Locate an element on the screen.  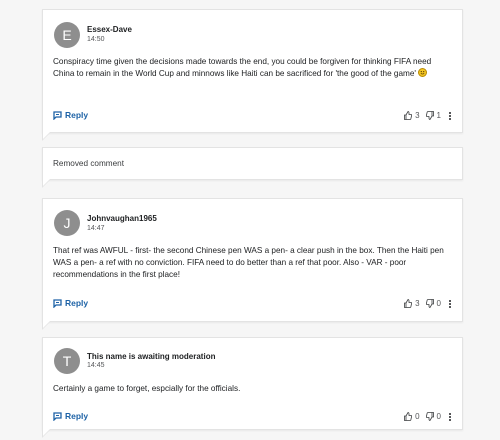
comment-author: Johnvaughan1965 is located at coordinates (122, 218).